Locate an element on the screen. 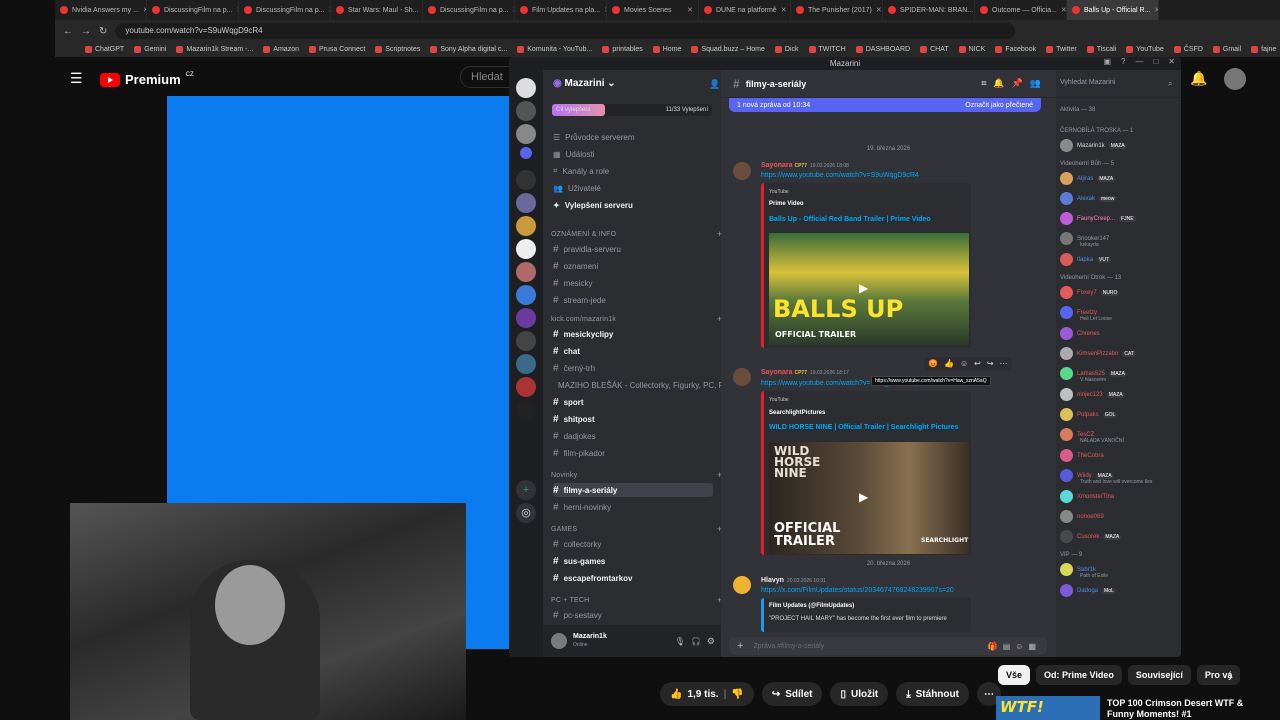 This screenshot has height=720, width=1280. channel-item: # film-pikador is located at coordinates (579, 453).